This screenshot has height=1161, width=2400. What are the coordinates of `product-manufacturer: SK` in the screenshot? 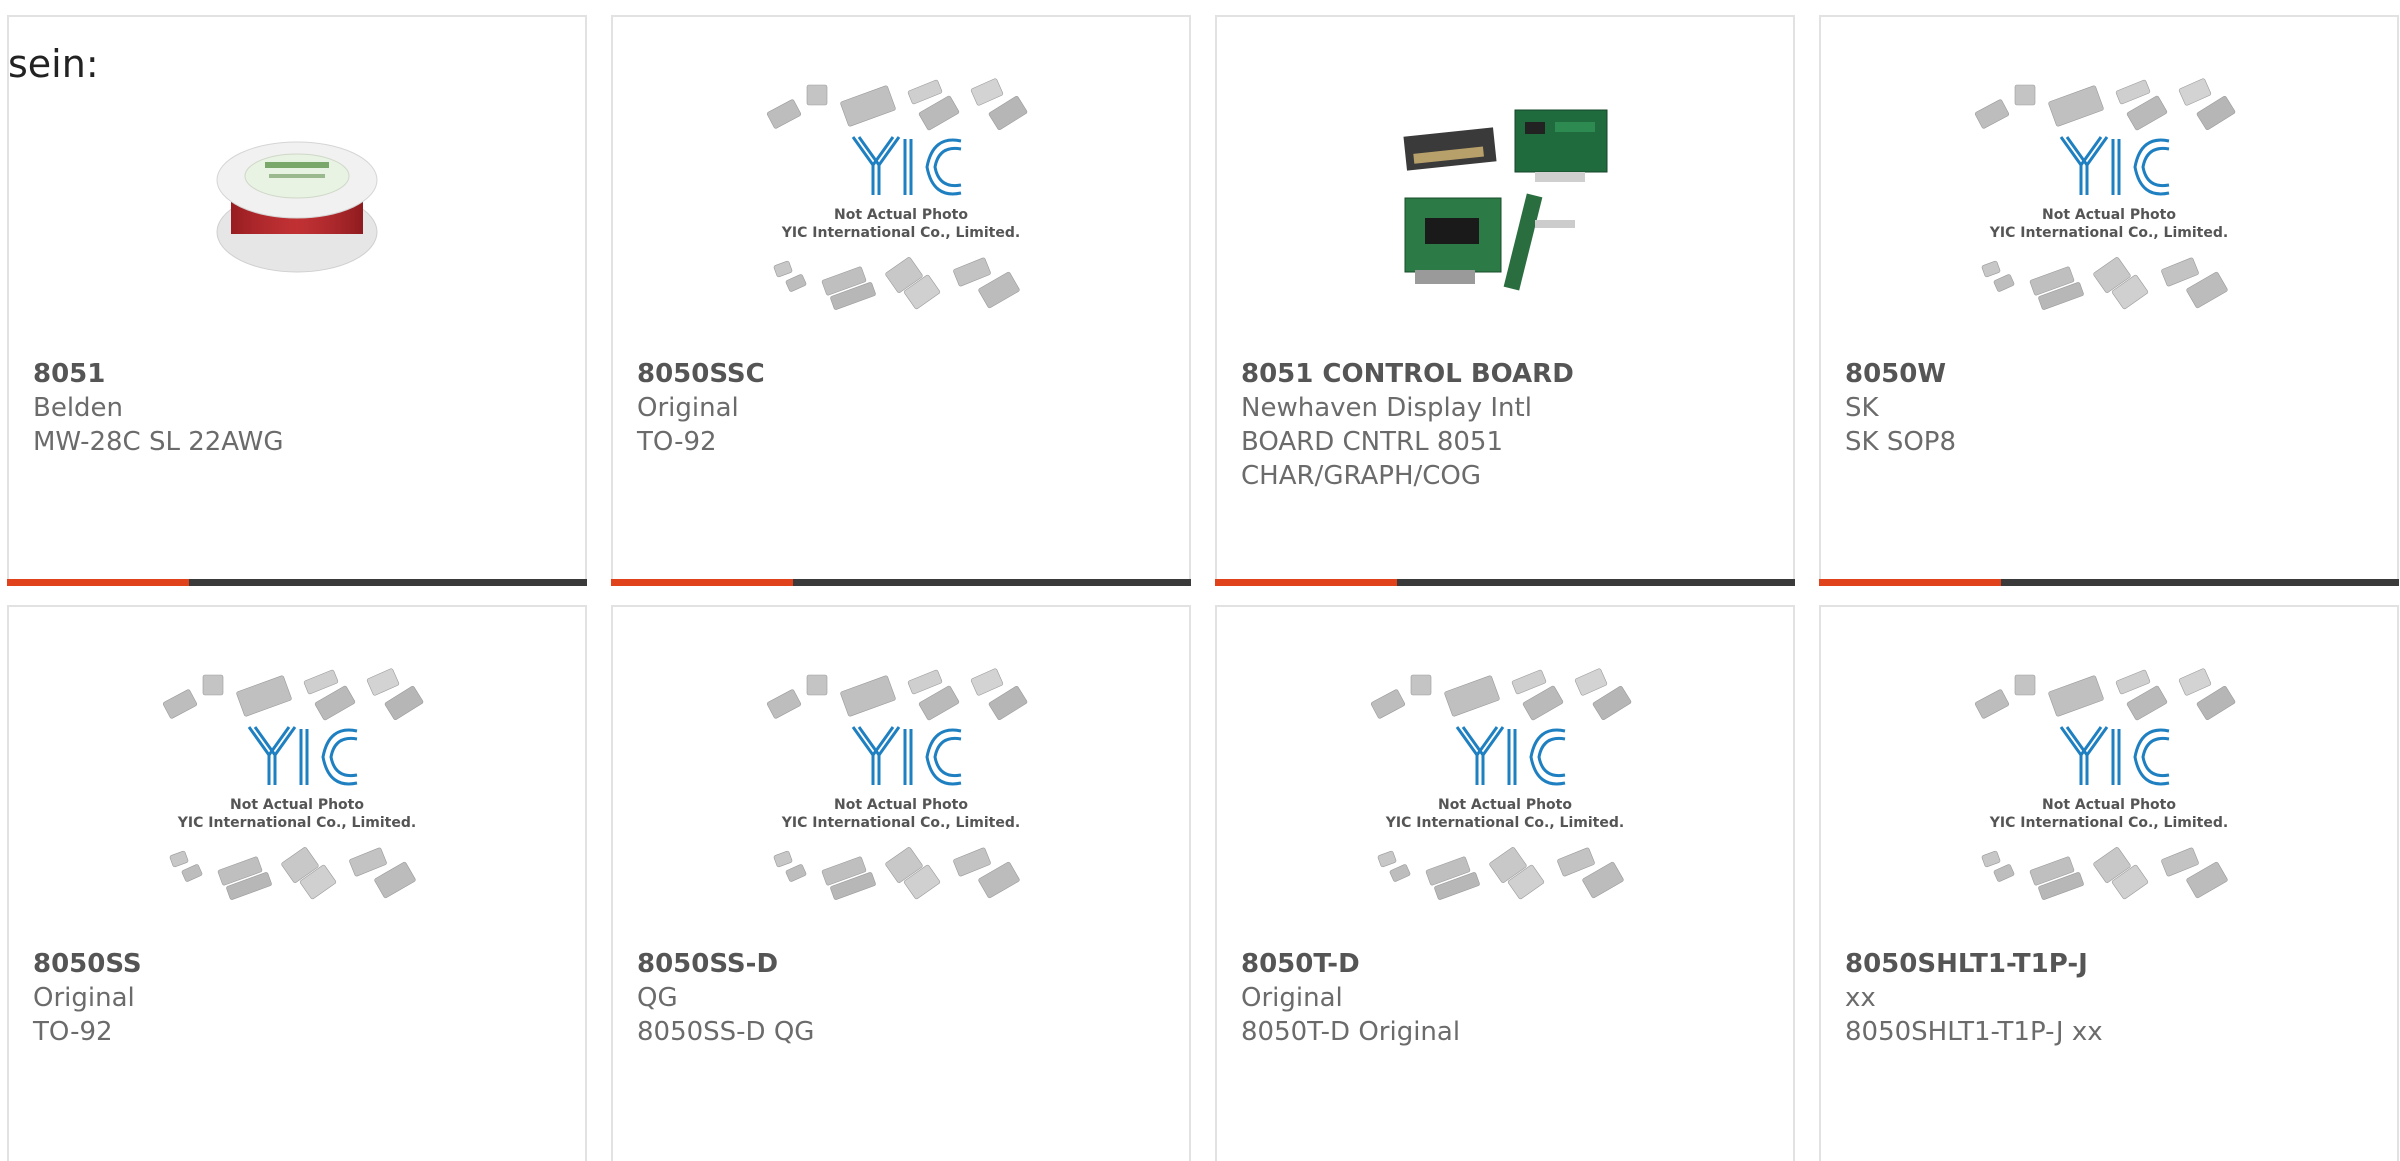 It's located at (1862, 408).